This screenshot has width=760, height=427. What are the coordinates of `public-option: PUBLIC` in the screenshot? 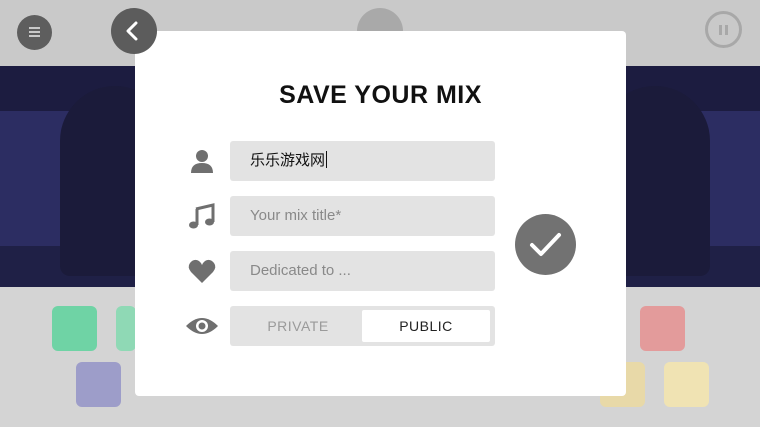 It's located at (426, 326).